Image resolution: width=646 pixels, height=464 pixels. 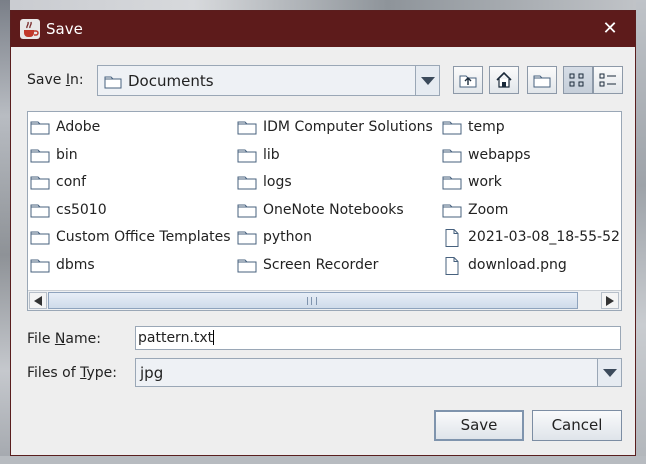 I want to click on file-name-input: pattern.txt, so click(x=378, y=338).